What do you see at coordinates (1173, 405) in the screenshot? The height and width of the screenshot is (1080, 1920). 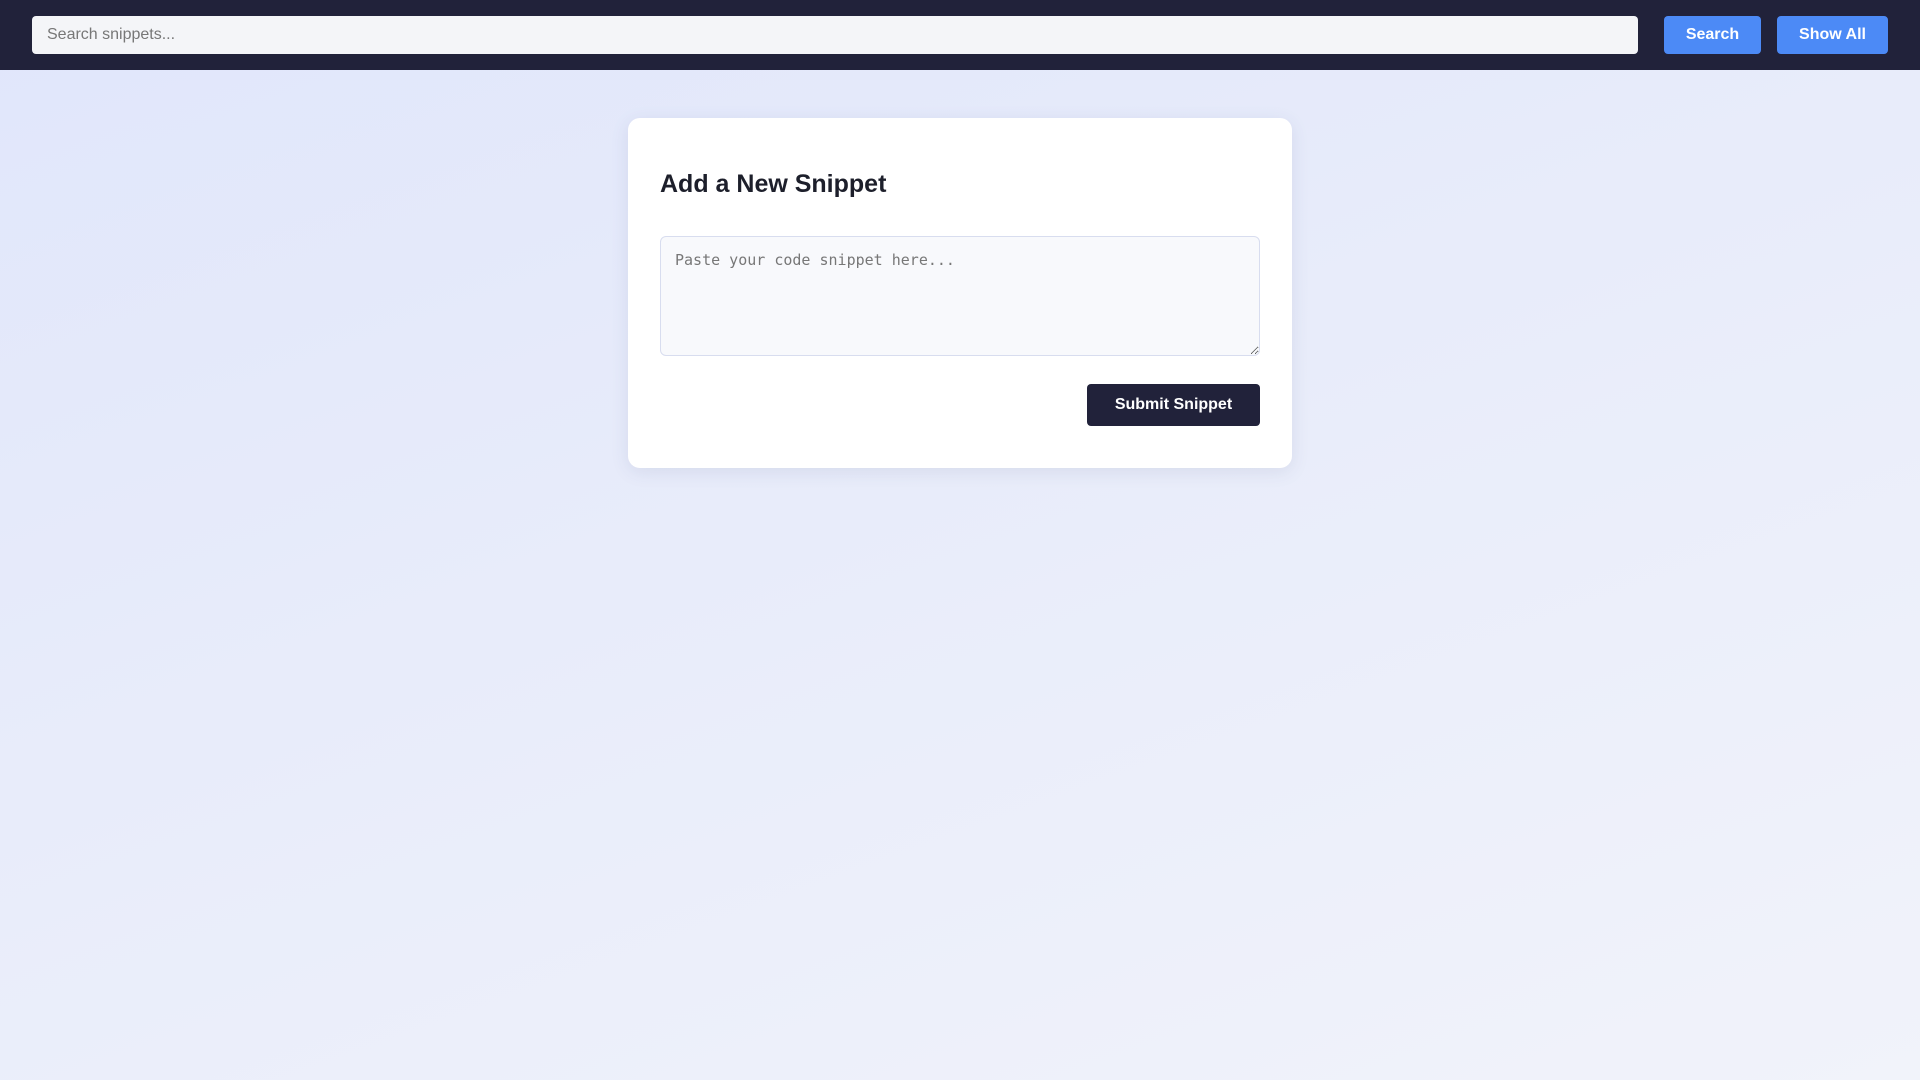 I see `submit-snippet-button: Submit Snippet` at bounding box center [1173, 405].